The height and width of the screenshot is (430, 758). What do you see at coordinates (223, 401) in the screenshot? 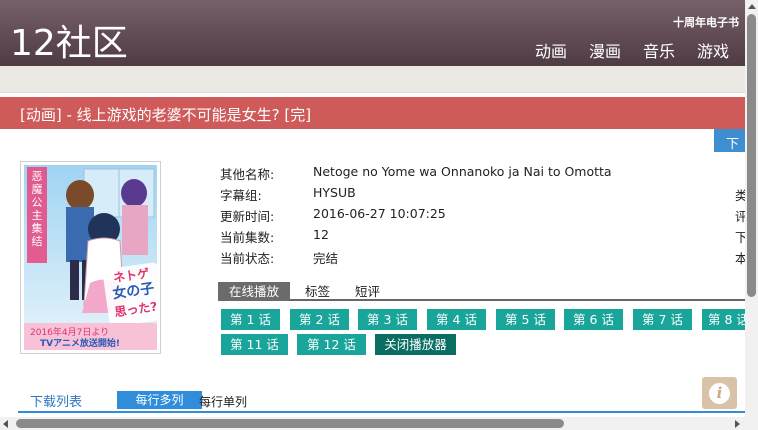
I see `single-column-toggle: 每行单列` at bounding box center [223, 401].